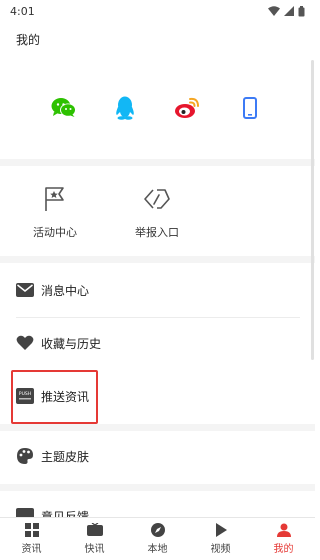  Describe the element at coordinates (157, 456) in the screenshot. I see `menu-item-theme-skin: 主题皮肤` at that location.